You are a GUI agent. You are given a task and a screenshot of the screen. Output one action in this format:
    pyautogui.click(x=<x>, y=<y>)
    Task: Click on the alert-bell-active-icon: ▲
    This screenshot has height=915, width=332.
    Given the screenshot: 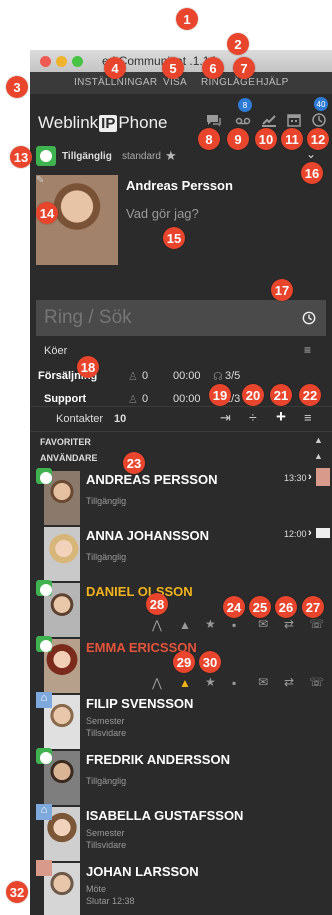 What is the action you would take?
    pyautogui.click(x=185, y=683)
    